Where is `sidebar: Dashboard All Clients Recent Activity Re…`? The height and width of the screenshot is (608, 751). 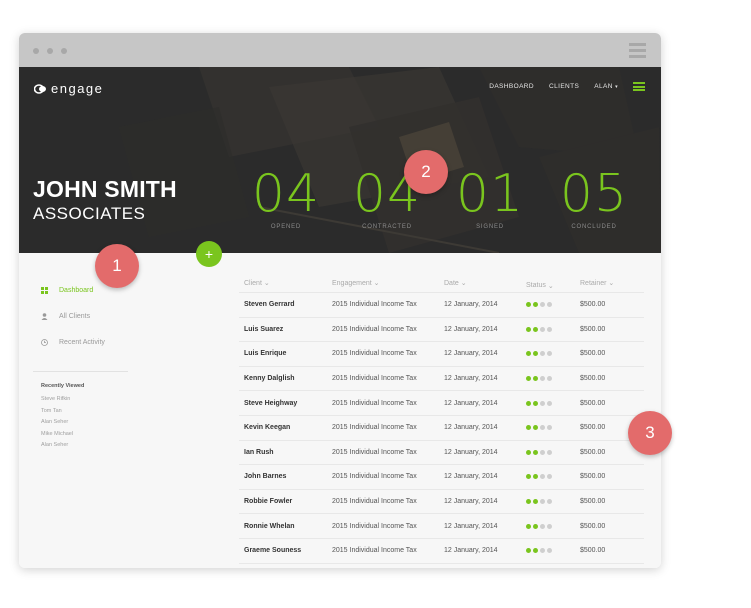
sidebar: Dashboard All Clients Recent Activity Re… is located at coordinates (124, 410).